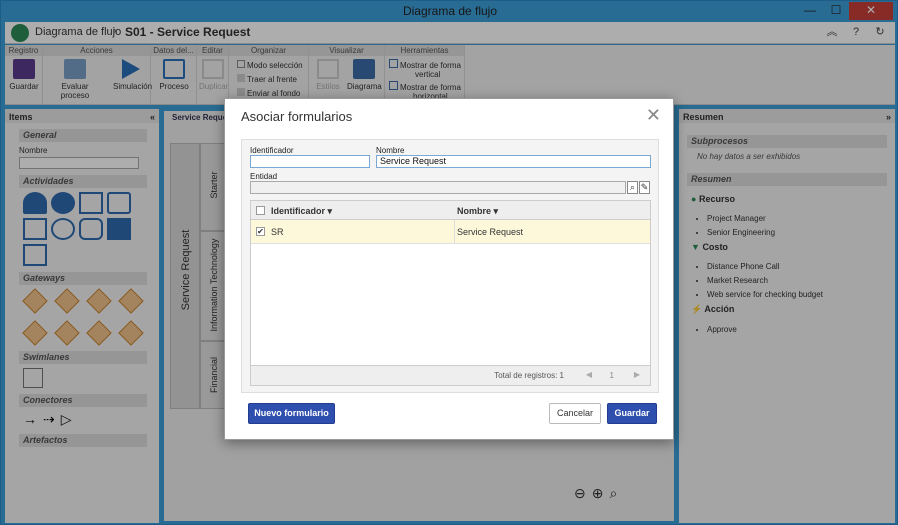  Describe the element at coordinates (450, 210) in the screenshot. I see `table-header: Identificador ▾ Nombre ▾` at that location.